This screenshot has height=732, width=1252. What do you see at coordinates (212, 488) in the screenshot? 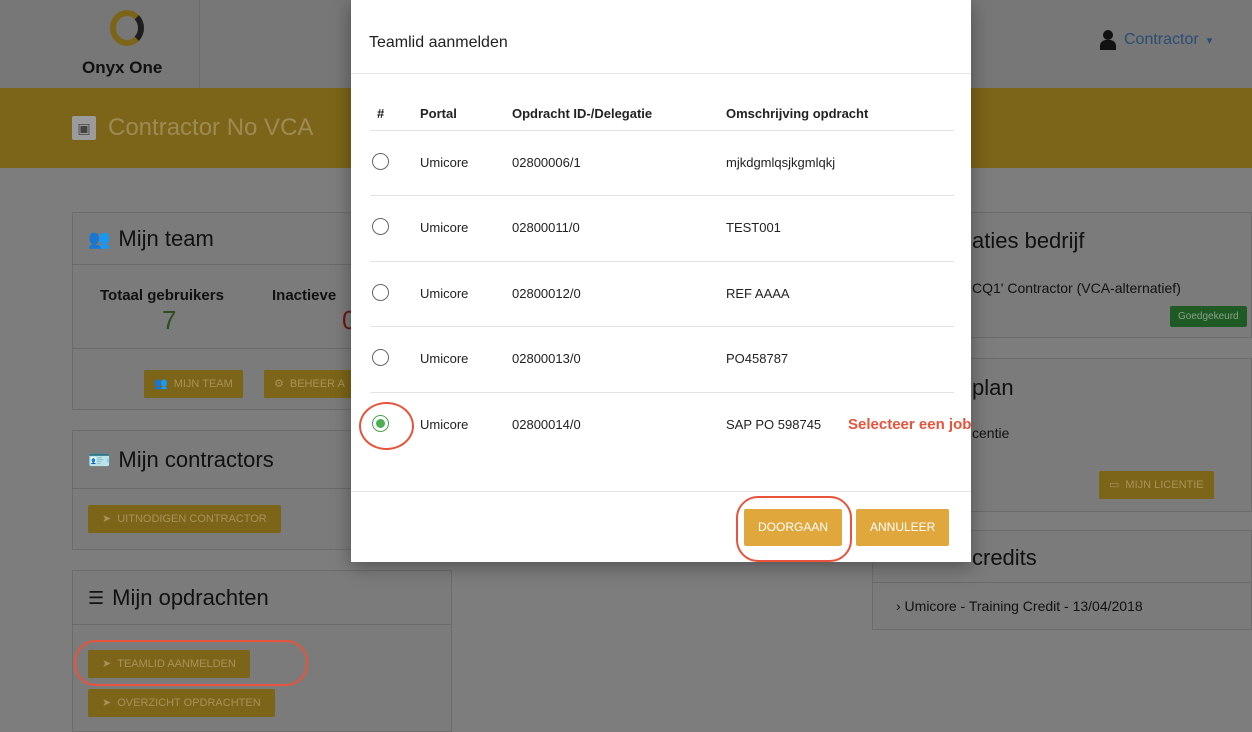
I see `contractors-card-divider` at bounding box center [212, 488].